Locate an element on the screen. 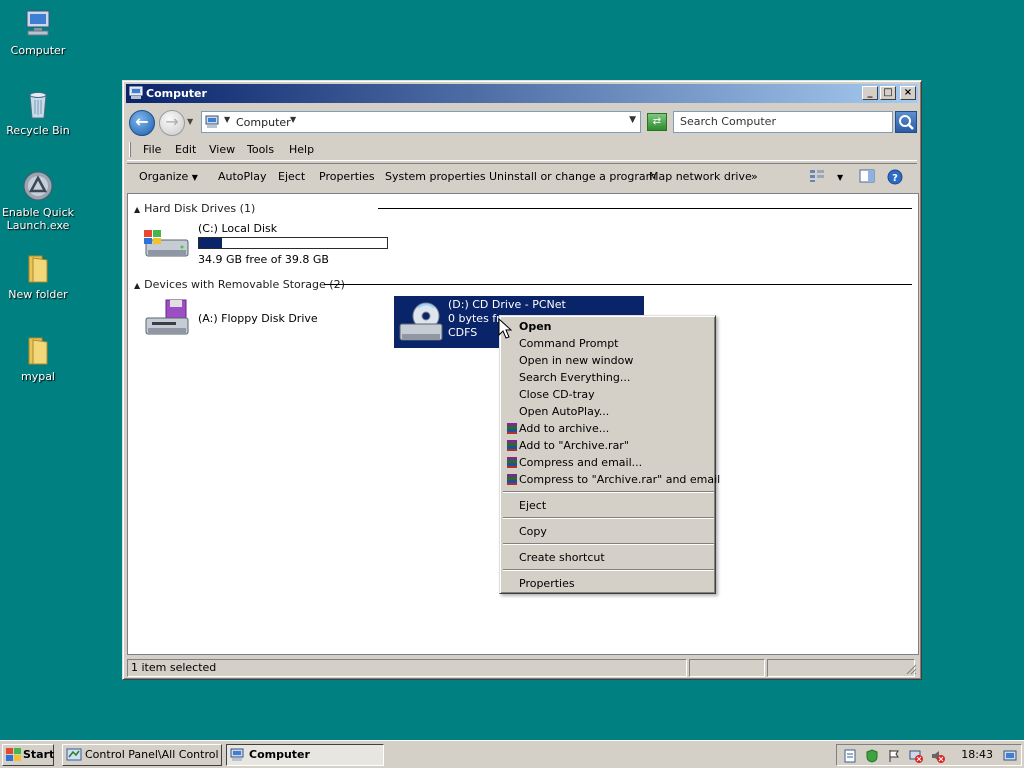  ctx-open-new-window: Open in new window is located at coordinates (607, 360).